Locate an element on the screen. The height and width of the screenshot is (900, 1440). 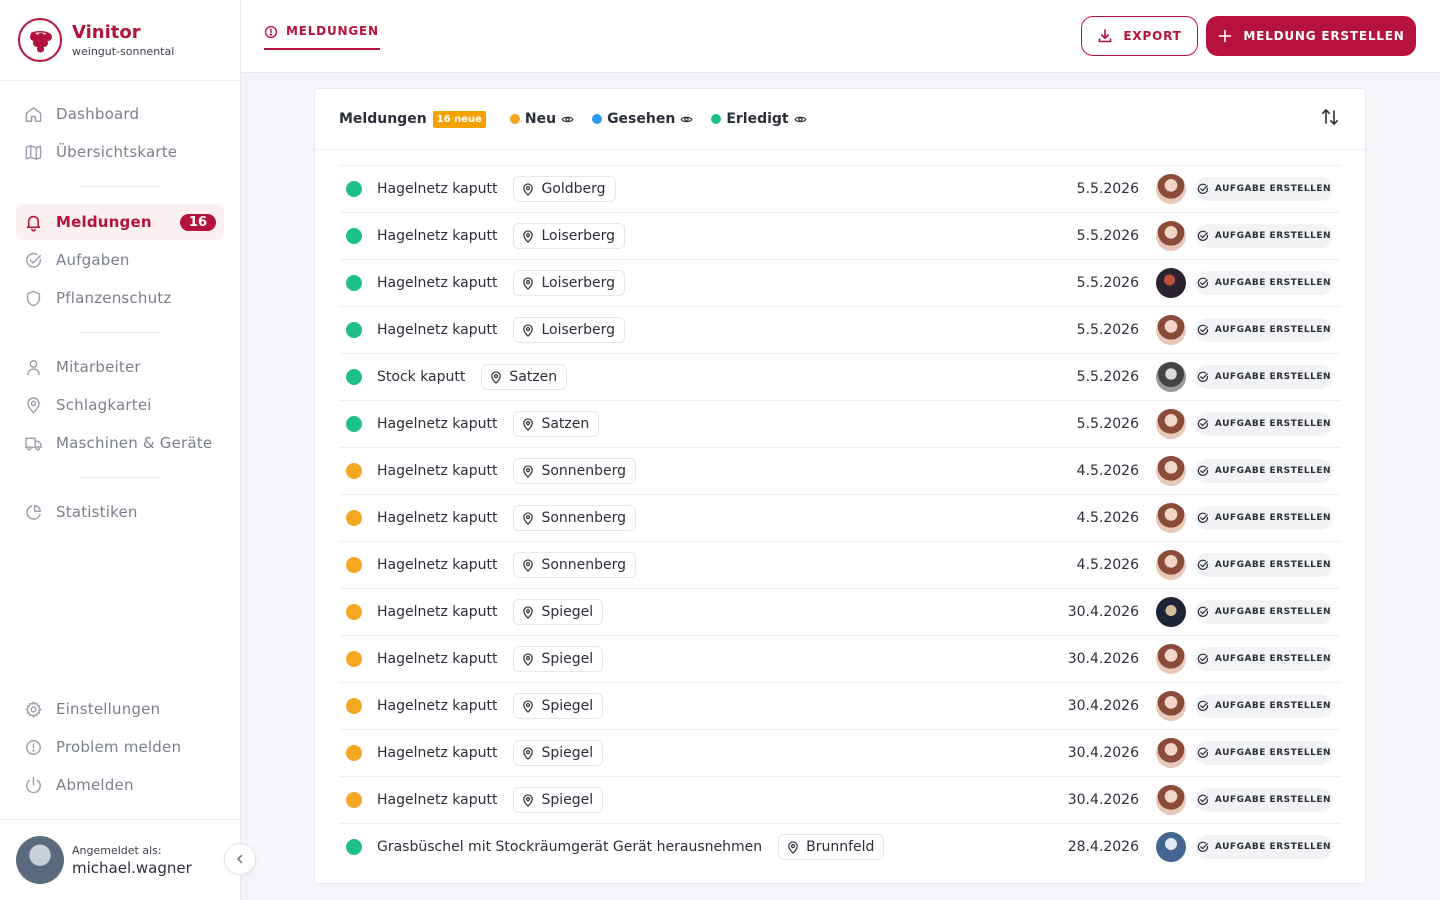
report-date: 4.5.2026 is located at coordinates (1107, 565).